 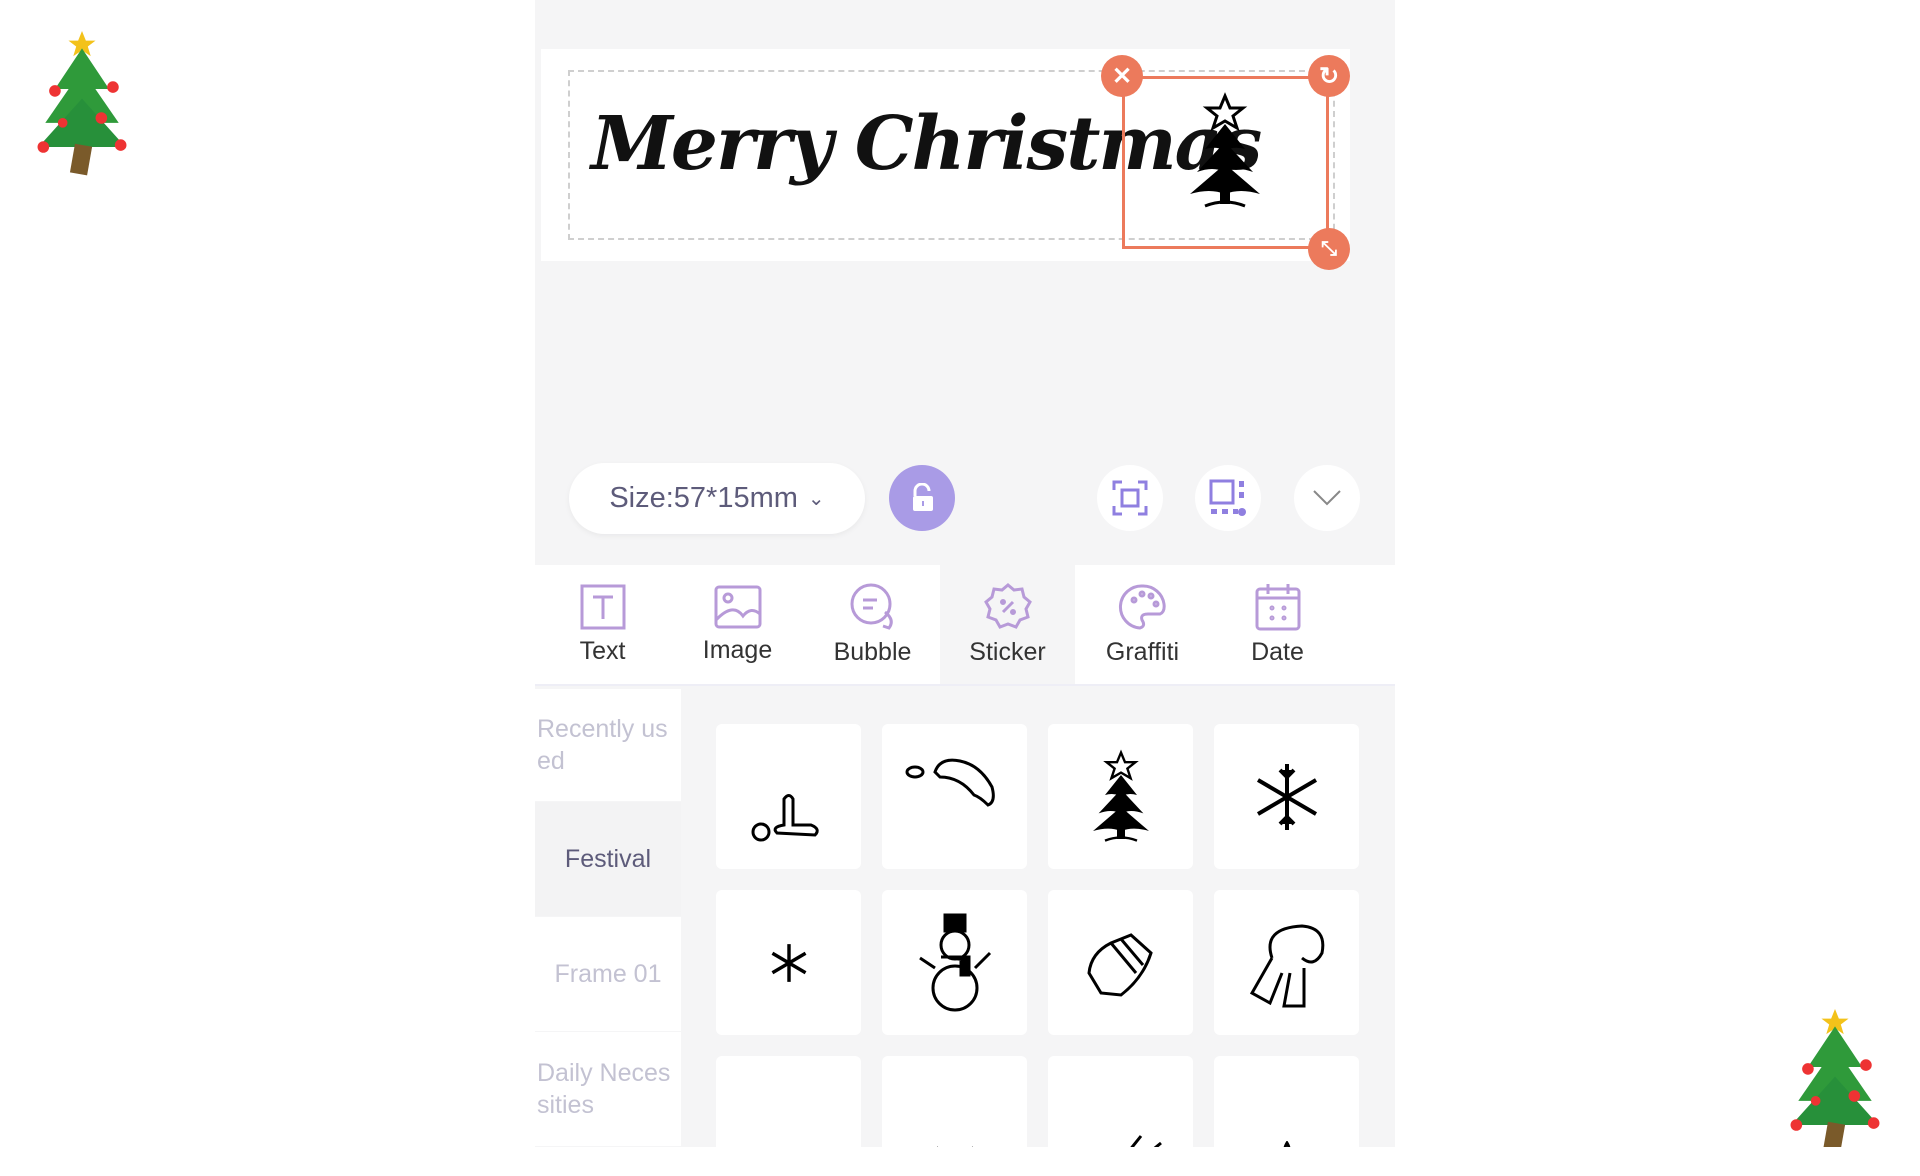 What do you see at coordinates (737, 650) in the screenshot?
I see `tab-label: Image` at bounding box center [737, 650].